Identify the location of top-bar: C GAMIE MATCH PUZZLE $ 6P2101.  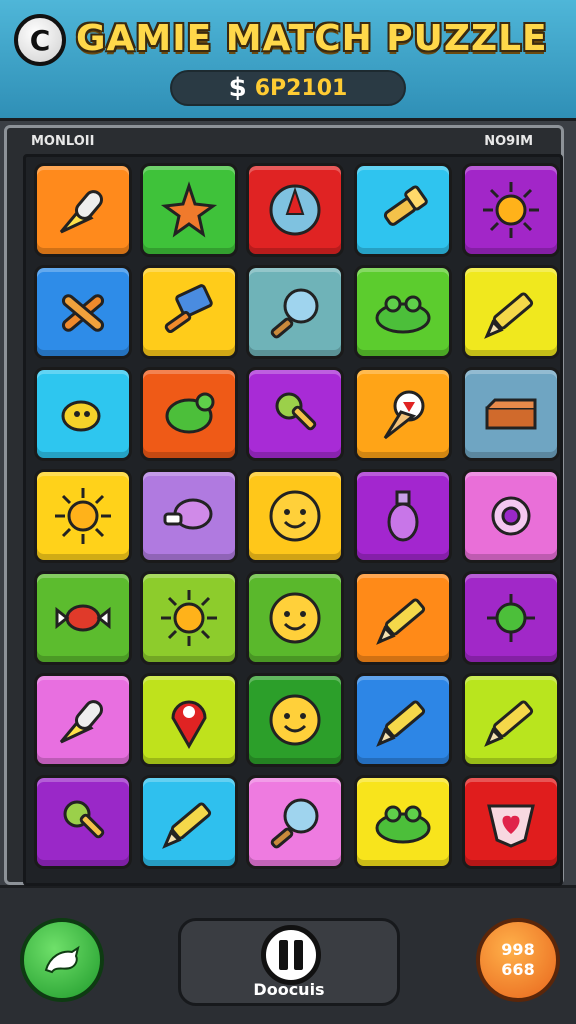
(288, 59).